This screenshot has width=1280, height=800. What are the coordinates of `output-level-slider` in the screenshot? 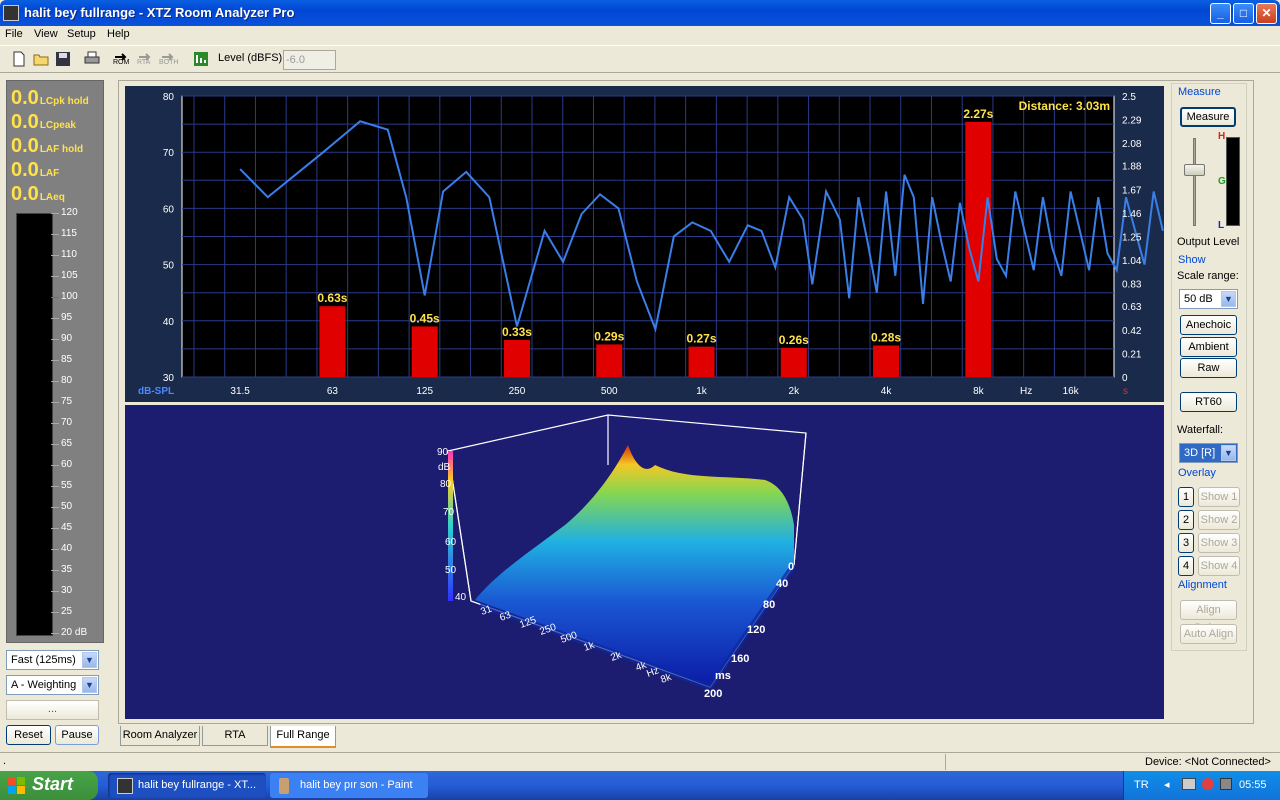 It's located at (1194, 170).